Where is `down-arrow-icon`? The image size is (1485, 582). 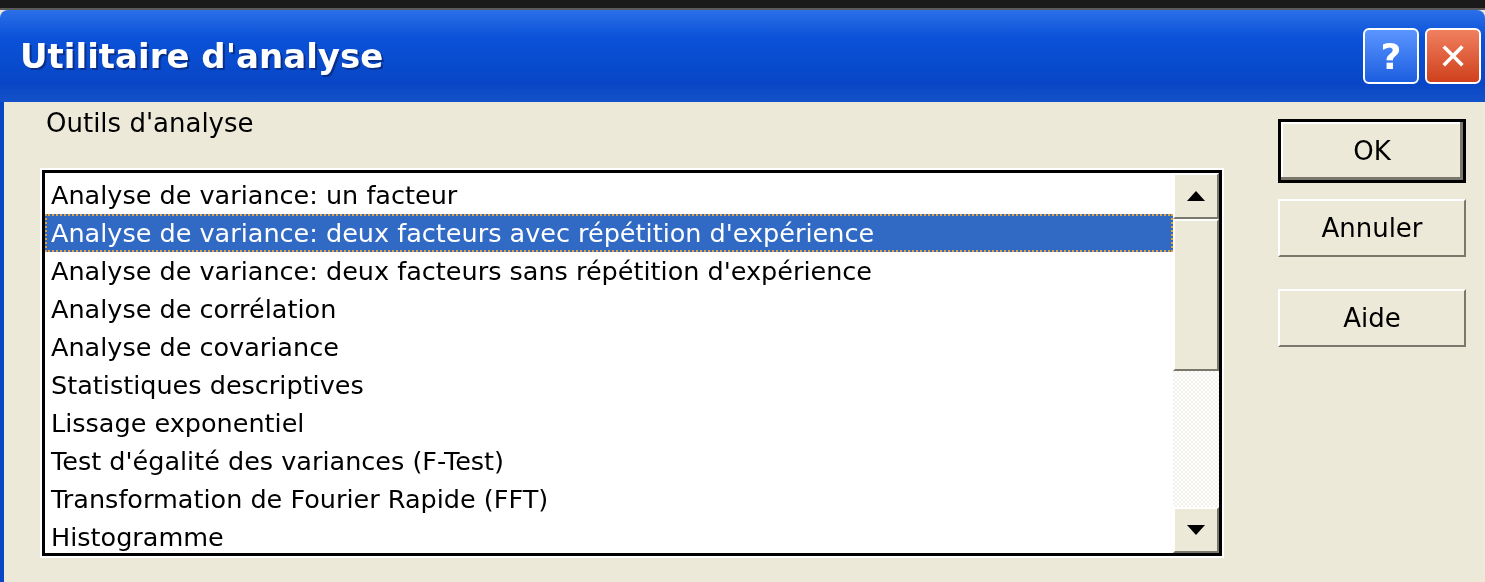
down-arrow-icon is located at coordinates (1196, 530).